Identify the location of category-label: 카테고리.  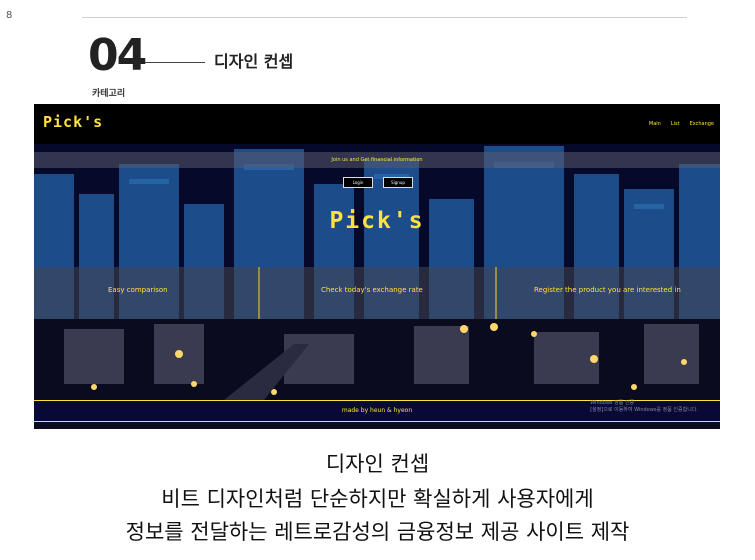
(109, 94).